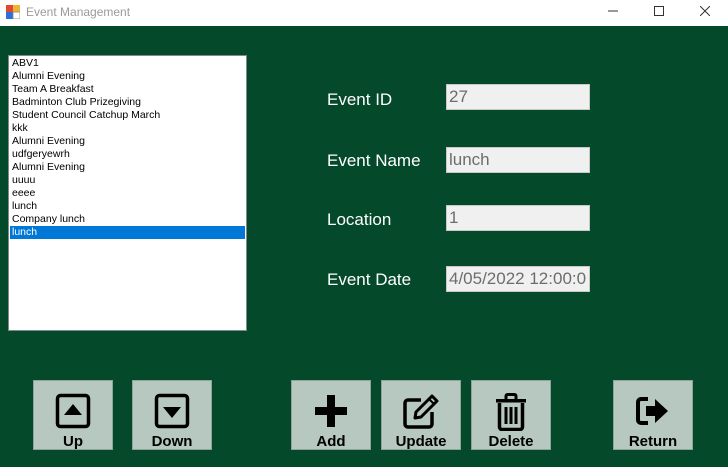 The height and width of the screenshot is (467, 728). Describe the element at coordinates (331, 441) in the screenshot. I see `add-button-label: Add` at that location.